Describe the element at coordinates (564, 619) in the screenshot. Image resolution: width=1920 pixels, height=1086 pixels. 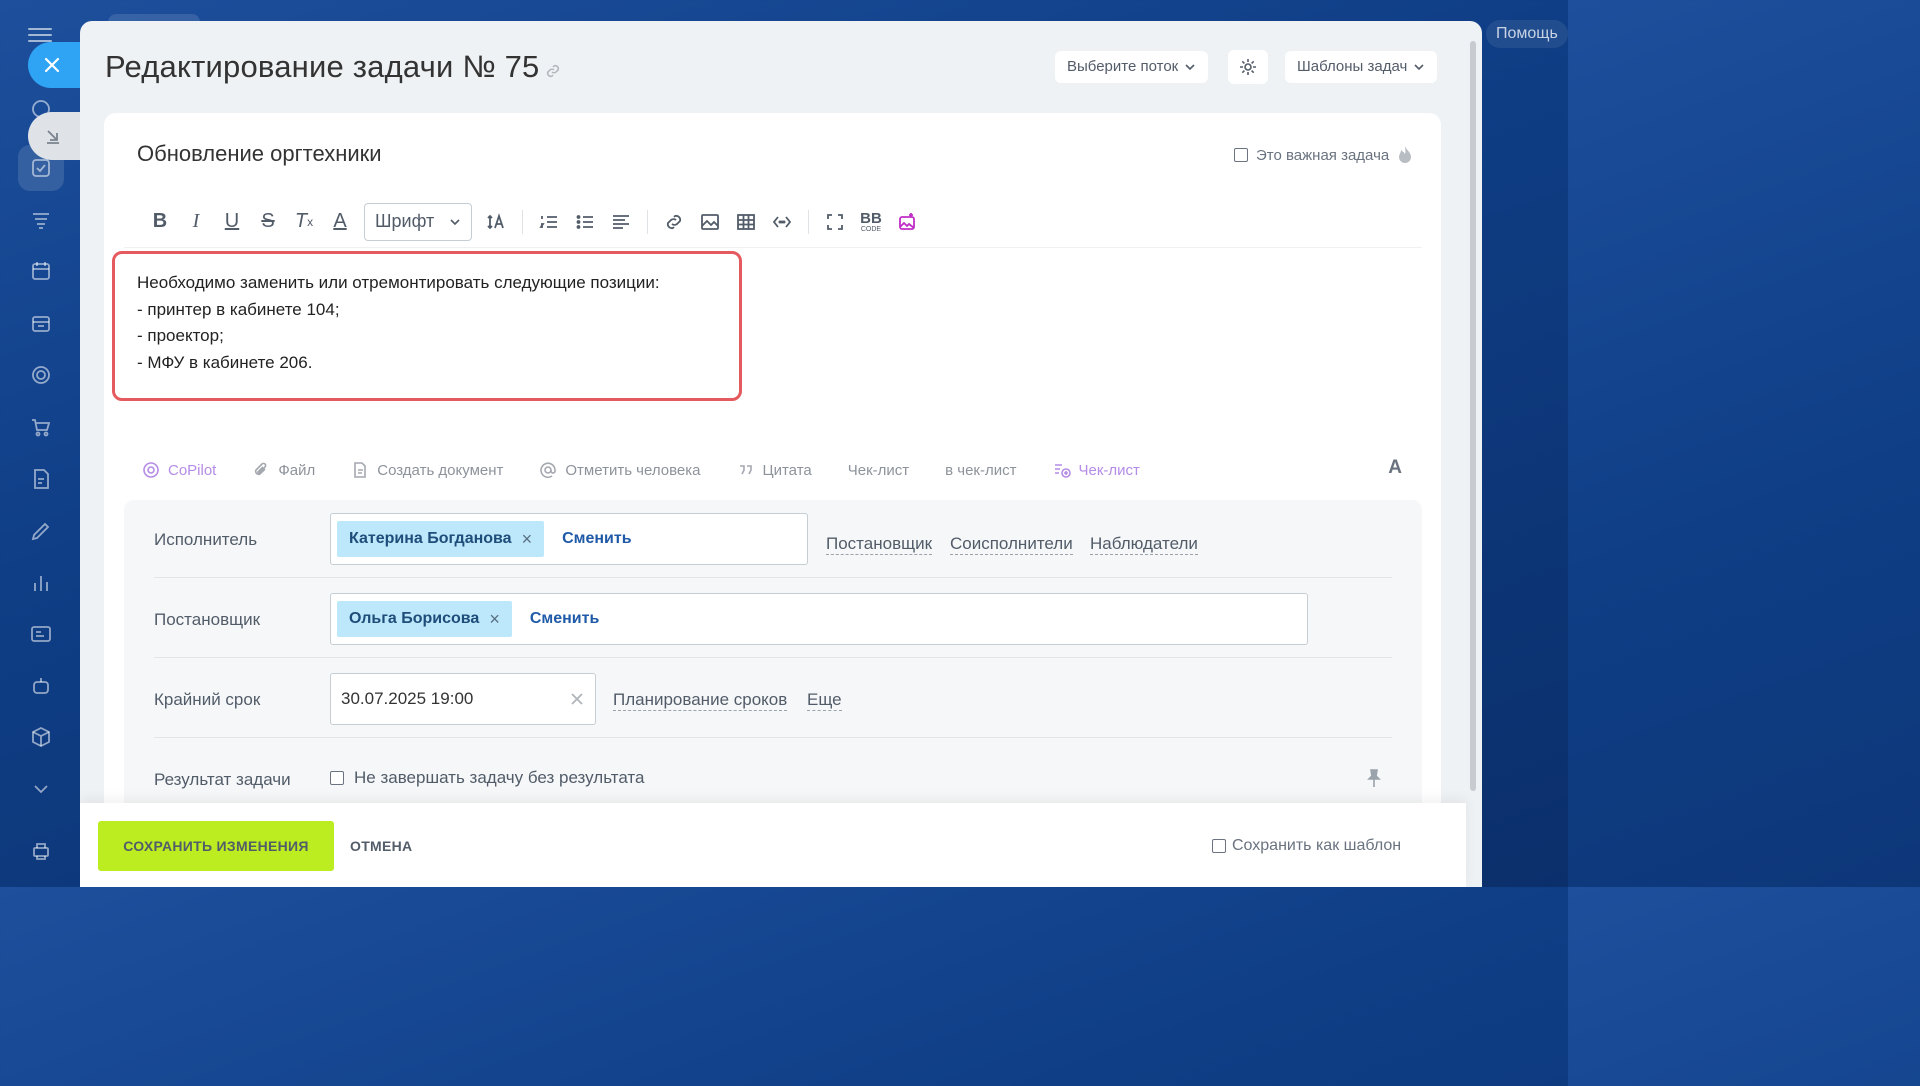
I see `change-creator-link: Сменить` at that location.